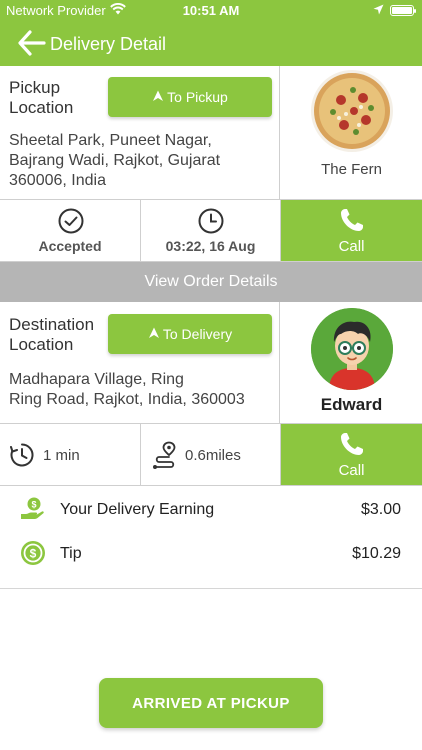 This screenshot has height=750, width=422. I want to click on clock-icon, so click(211, 223).